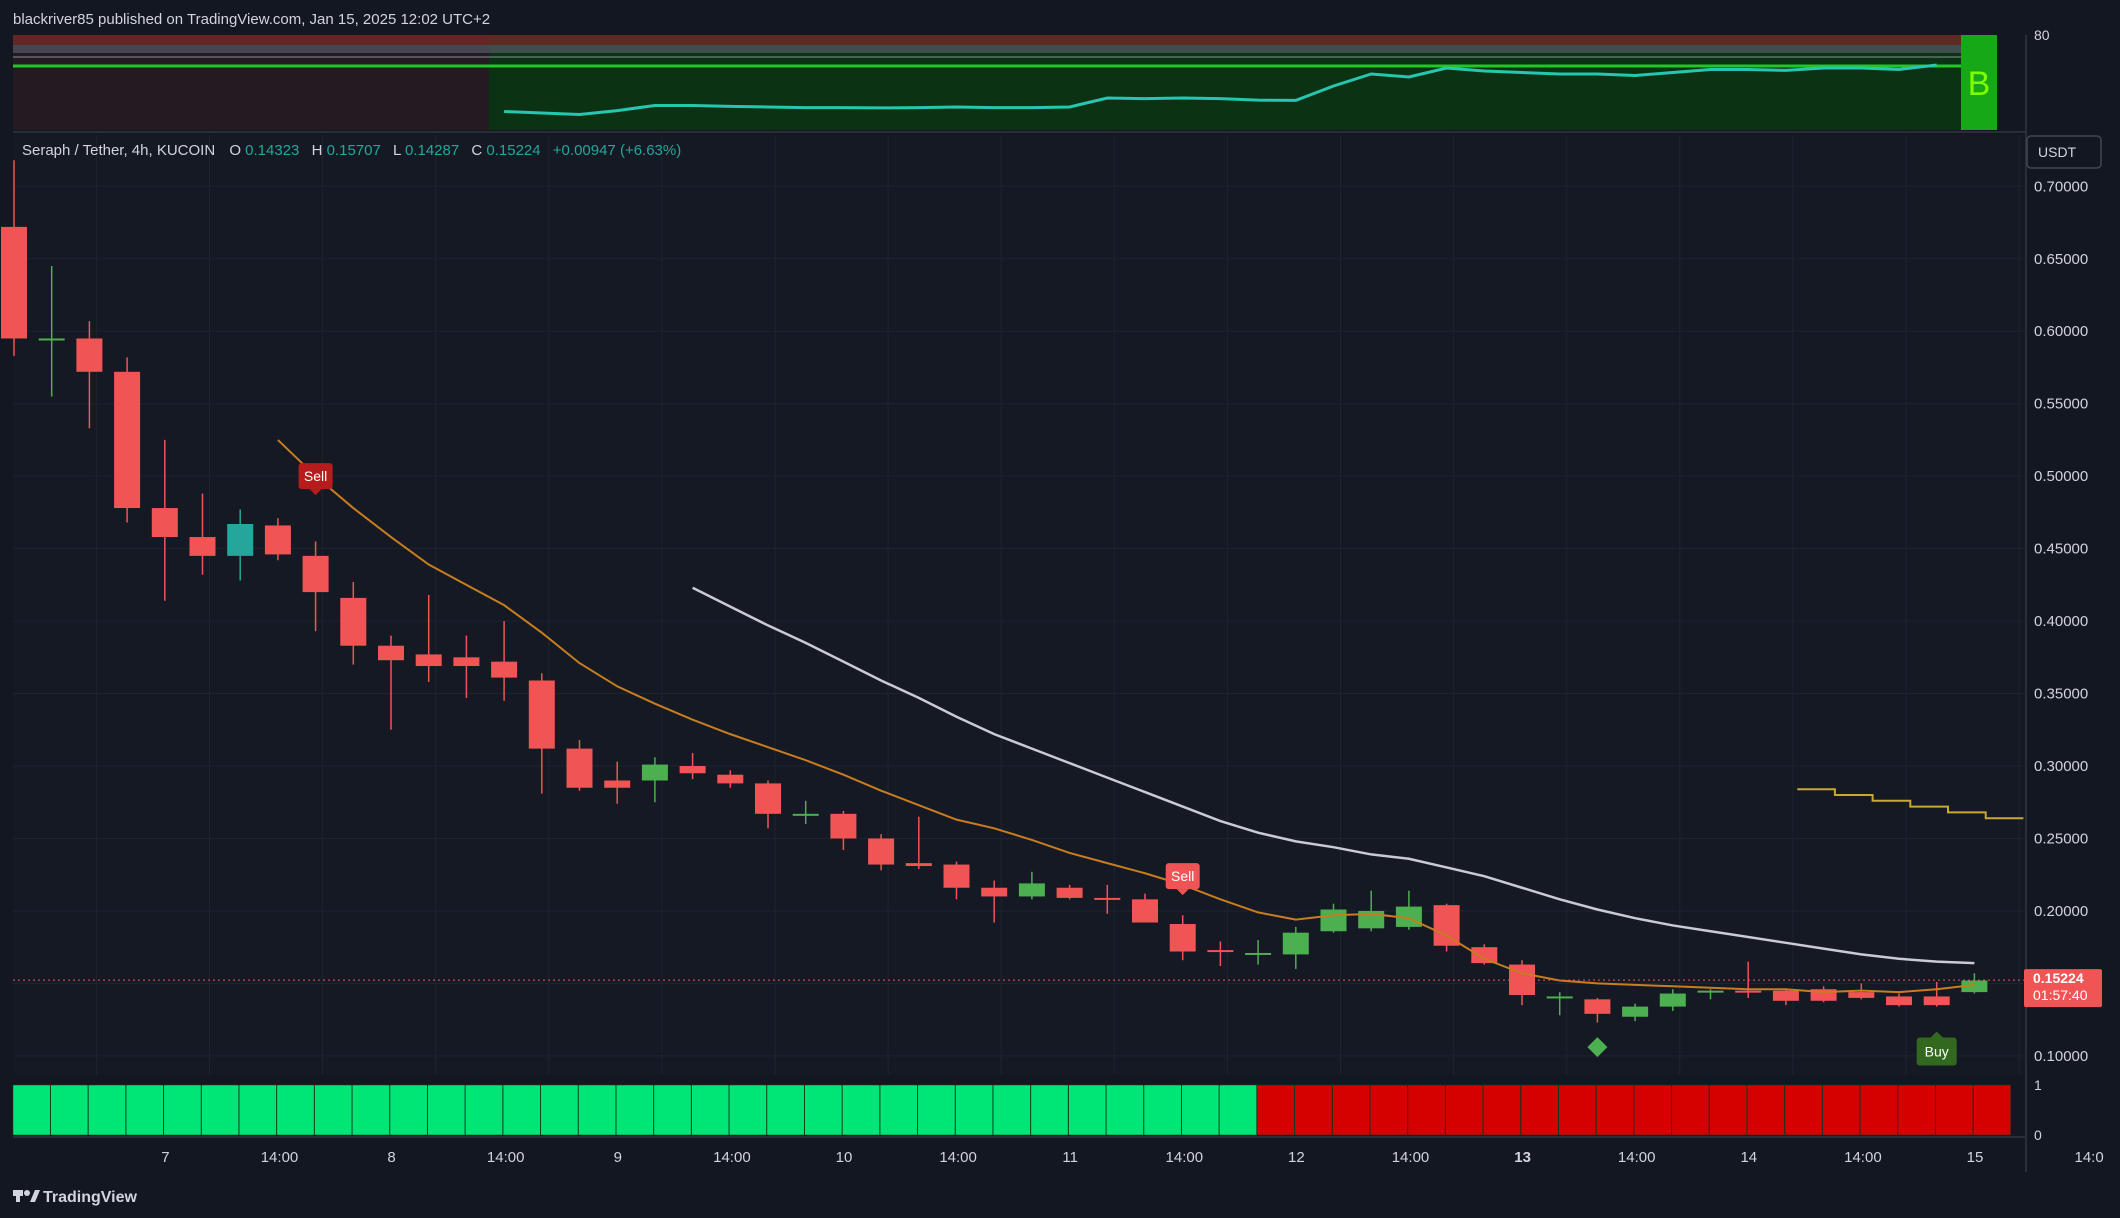  What do you see at coordinates (2042, 35) in the screenshot?
I see `top-axis-label: 80` at bounding box center [2042, 35].